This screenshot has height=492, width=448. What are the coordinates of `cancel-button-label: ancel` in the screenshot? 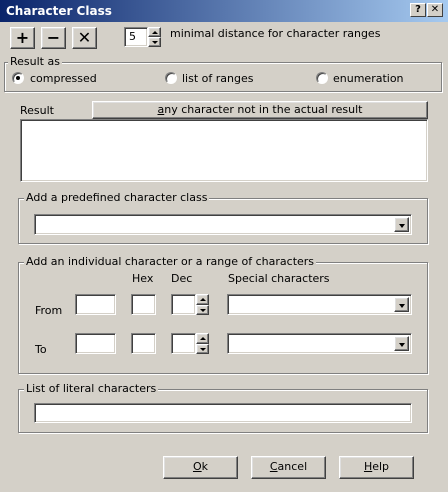 It's located at (292, 466).